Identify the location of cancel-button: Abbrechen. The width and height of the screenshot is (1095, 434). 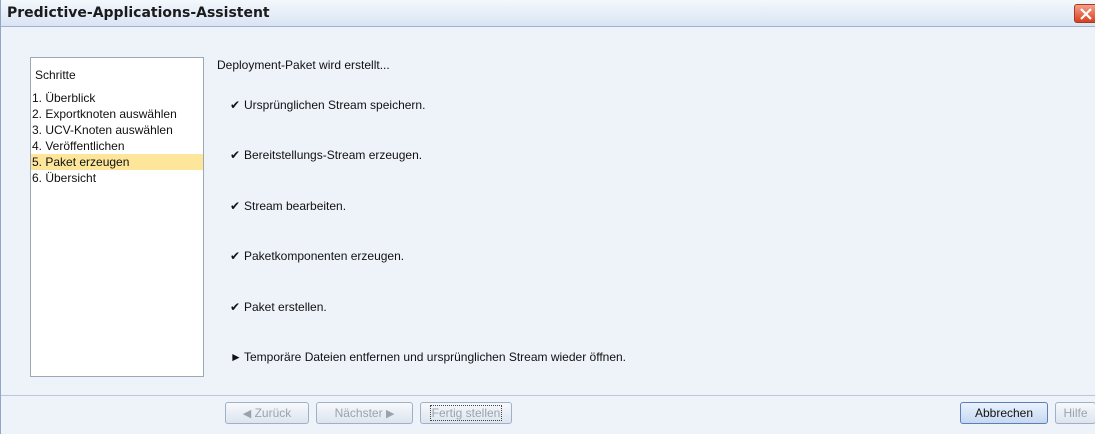
(1004, 413).